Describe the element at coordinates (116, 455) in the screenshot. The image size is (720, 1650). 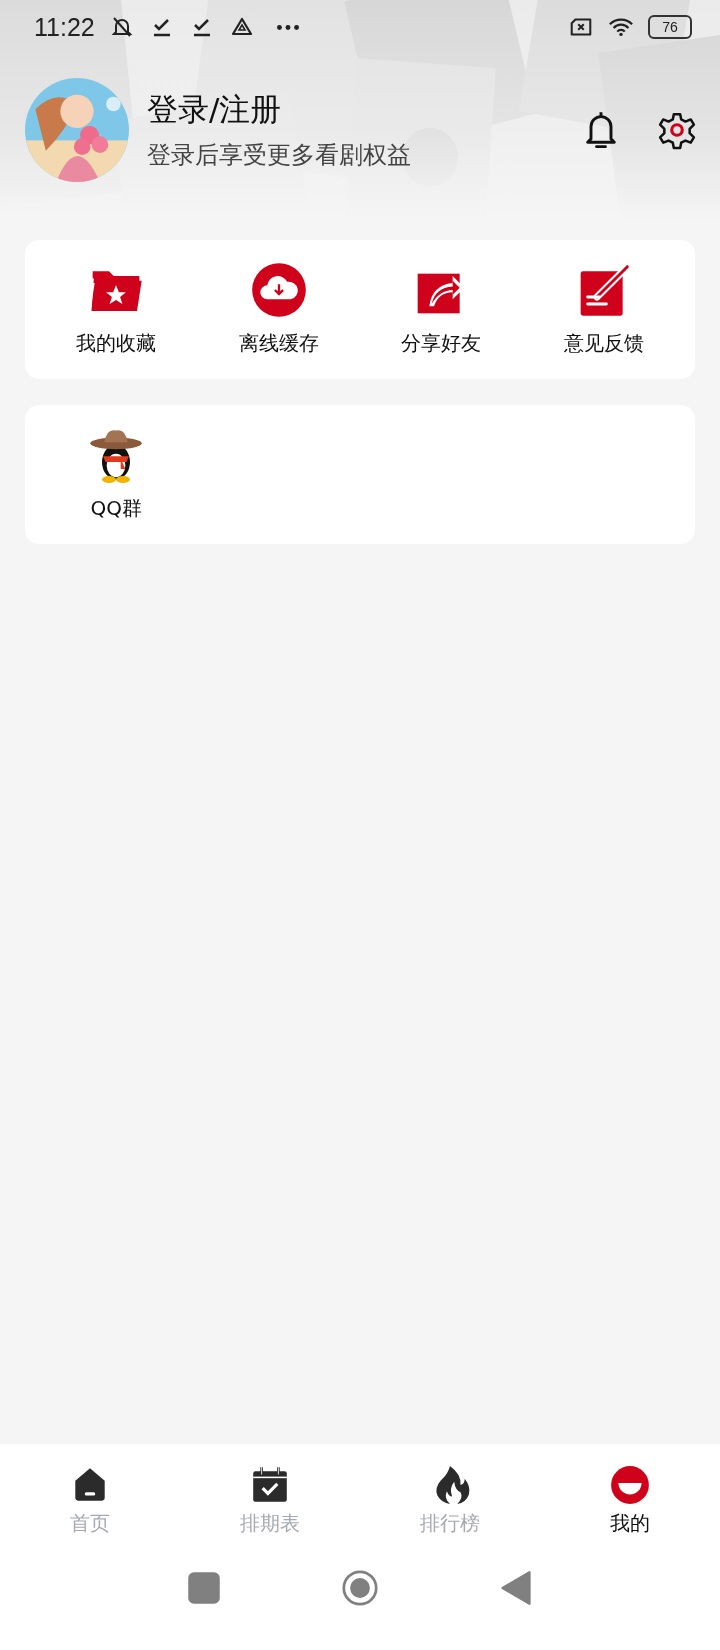
I see `penguin-icon` at that location.